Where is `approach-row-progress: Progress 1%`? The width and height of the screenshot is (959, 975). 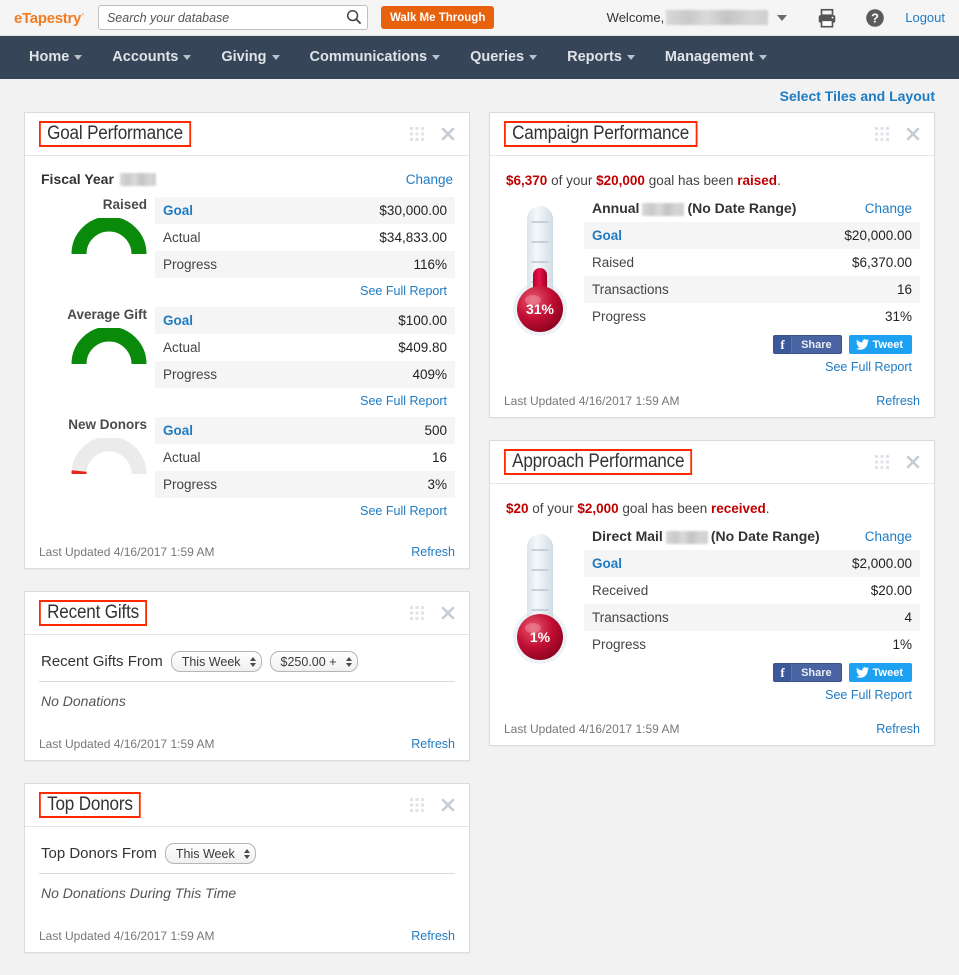 approach-row-progress: Progress 1% is located at coordinates (752, 644).